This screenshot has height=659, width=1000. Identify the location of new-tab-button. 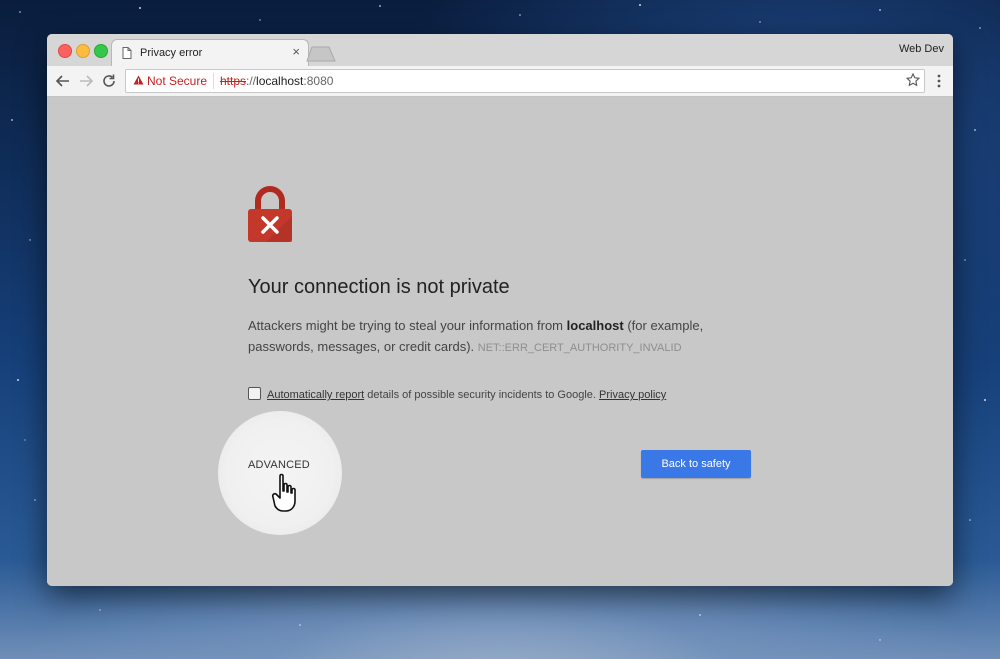
(321, 54).